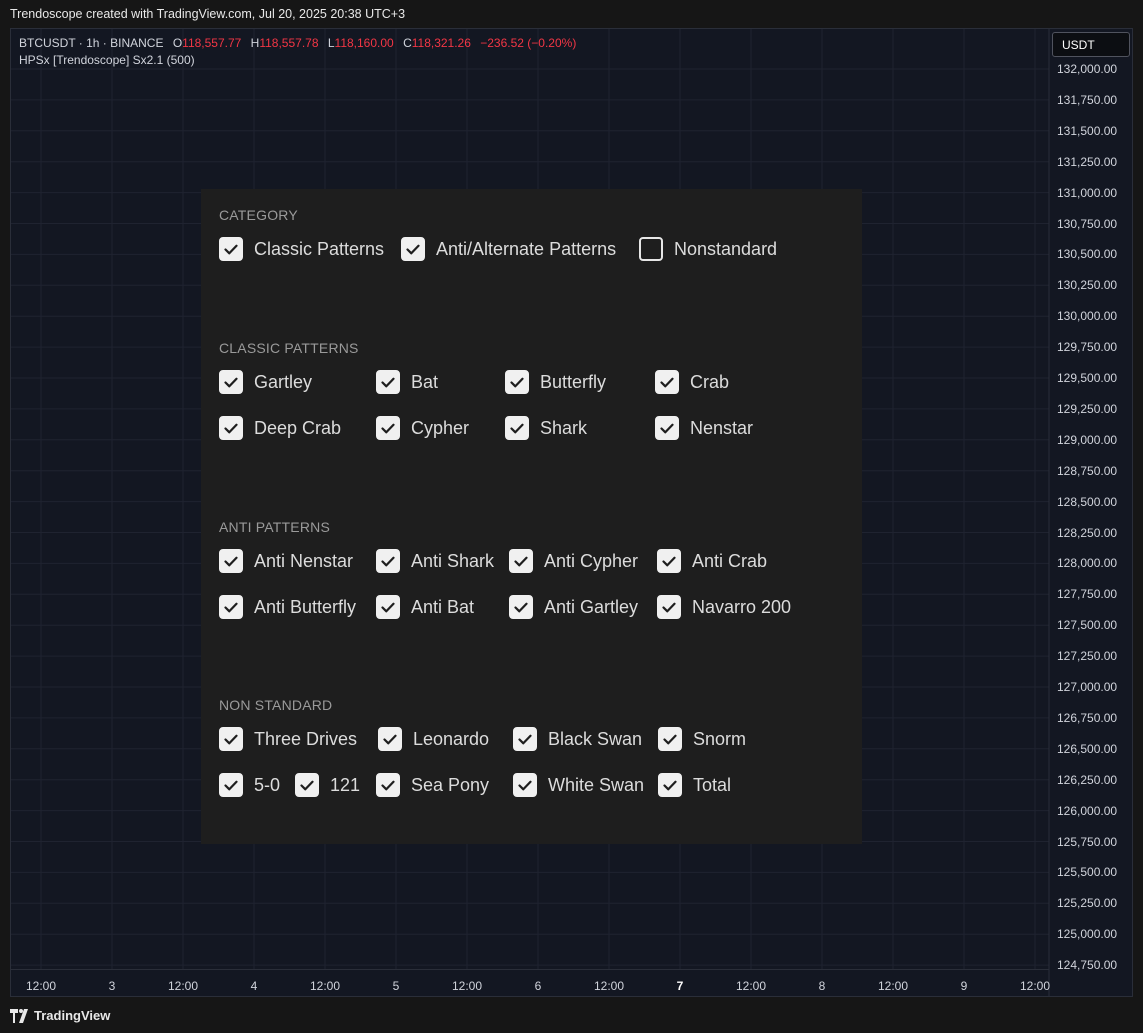  What do you see at coordinates (212, 43) in the screenshot?
I see `open-value: 118,557.77` at bounding box center [212, 43].